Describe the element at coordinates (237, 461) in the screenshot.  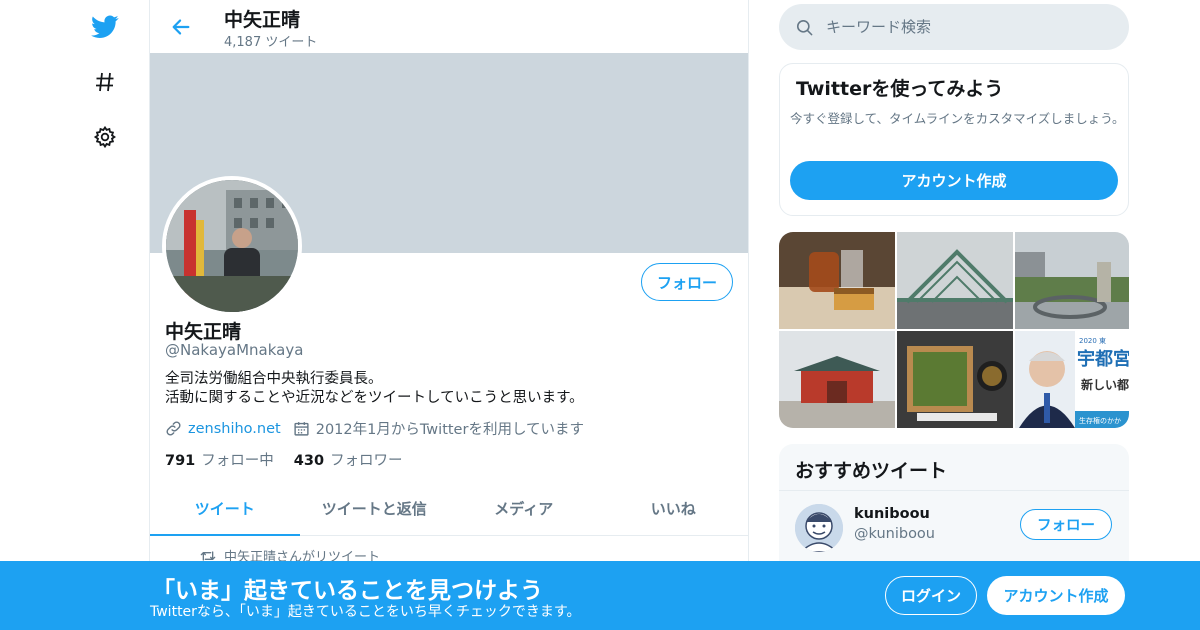
I see `following-label: フォロー中` at that location.